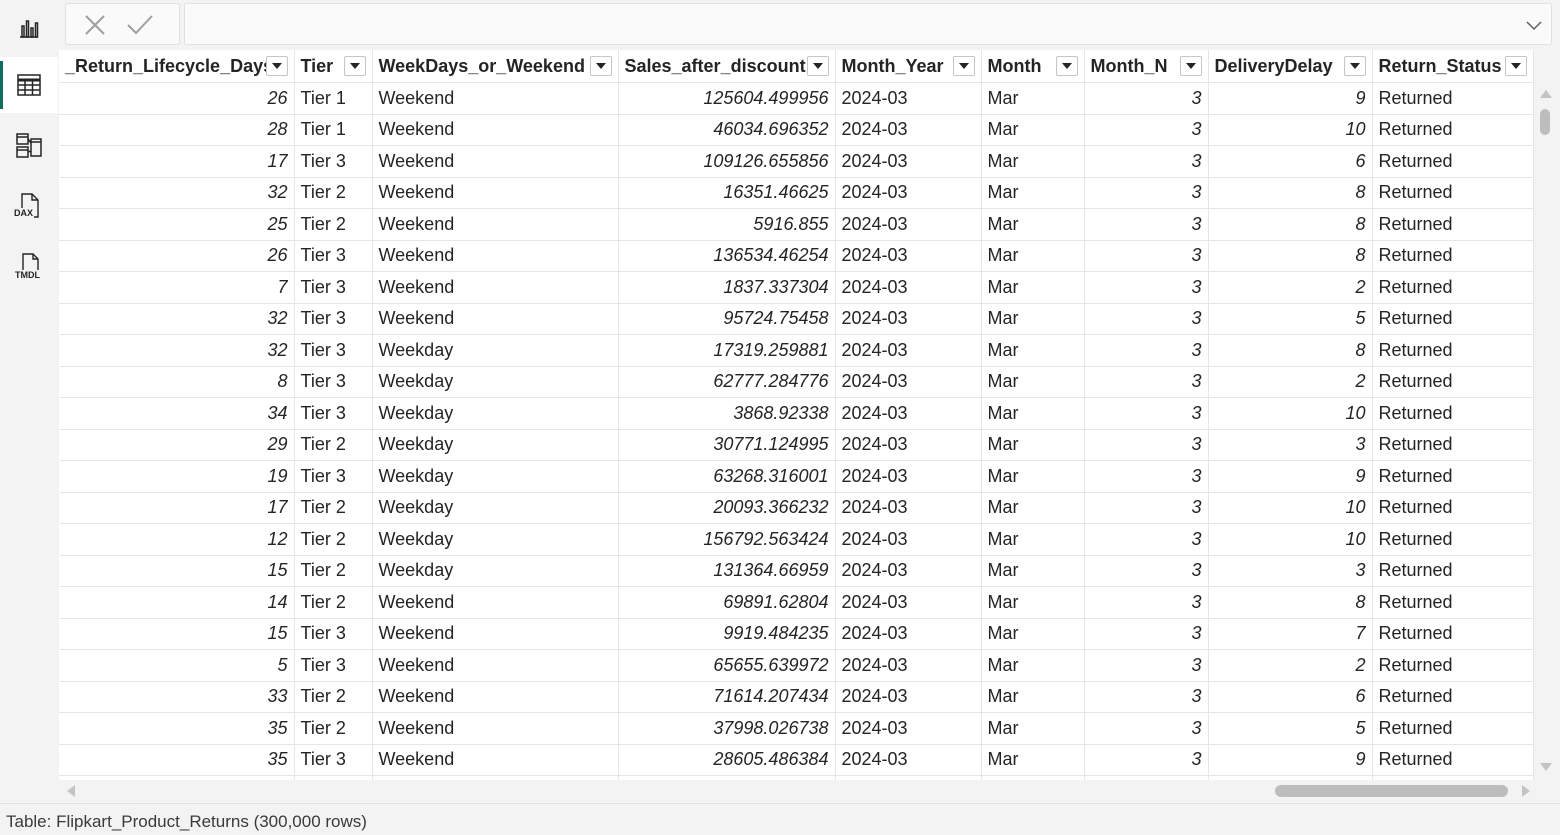 The width and height of the screenshot is (1560, 835). I want to click on table-view-button, so click(29, 85).